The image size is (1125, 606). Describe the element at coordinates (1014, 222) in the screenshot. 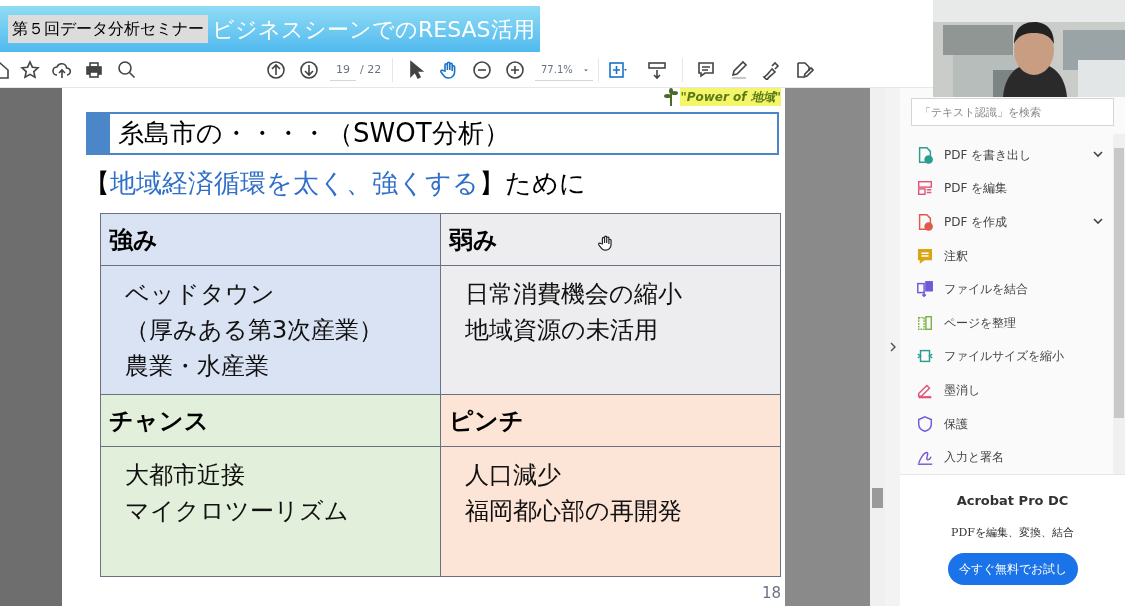

I see `tool-item: PDF を作成` at that location.